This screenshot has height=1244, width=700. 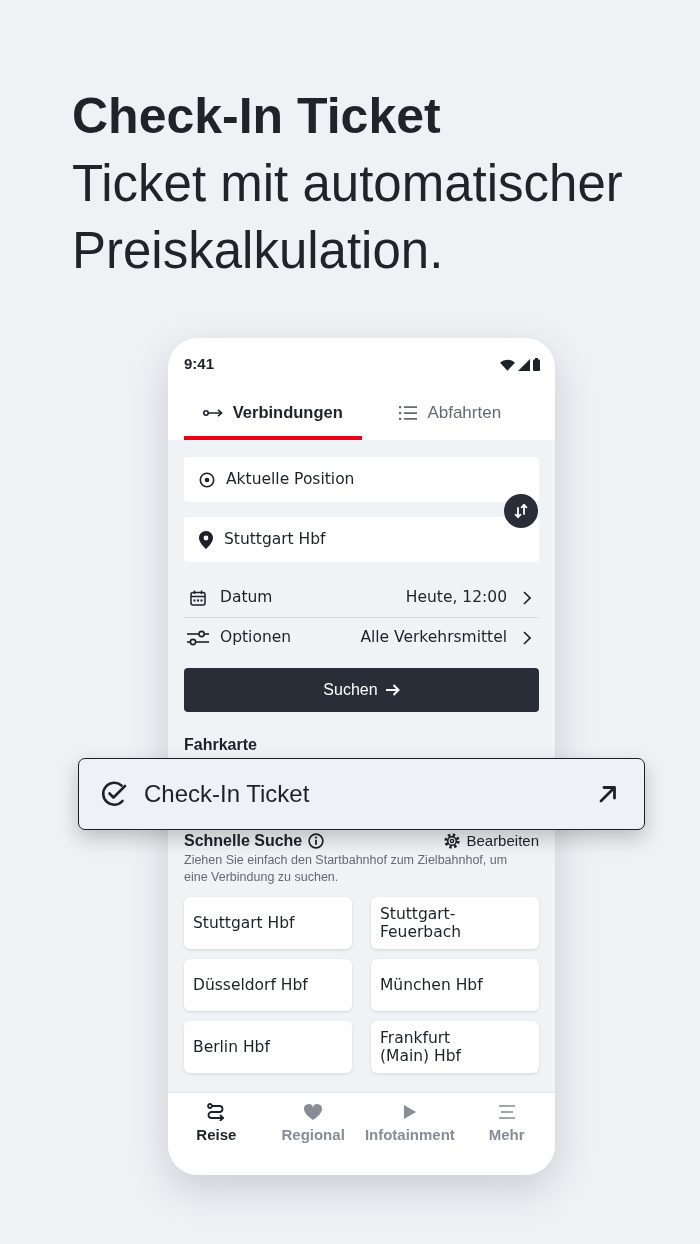 I want to click on station-tile: Stuttgart Hbf, so click(x=268, y=923).